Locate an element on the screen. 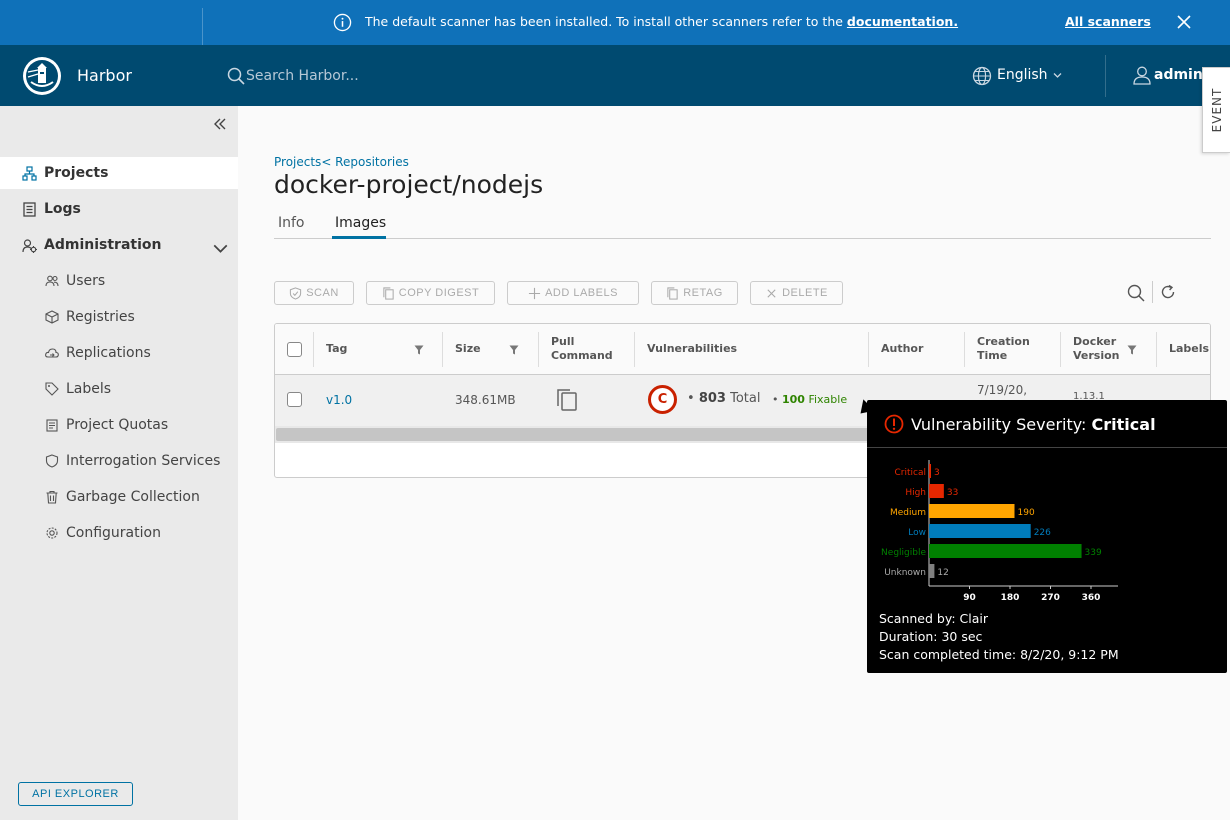 The height and width of the screenshot is (820, 1230). copy-digest-button: COPY DIGEST is located at coordinates (430, 293).